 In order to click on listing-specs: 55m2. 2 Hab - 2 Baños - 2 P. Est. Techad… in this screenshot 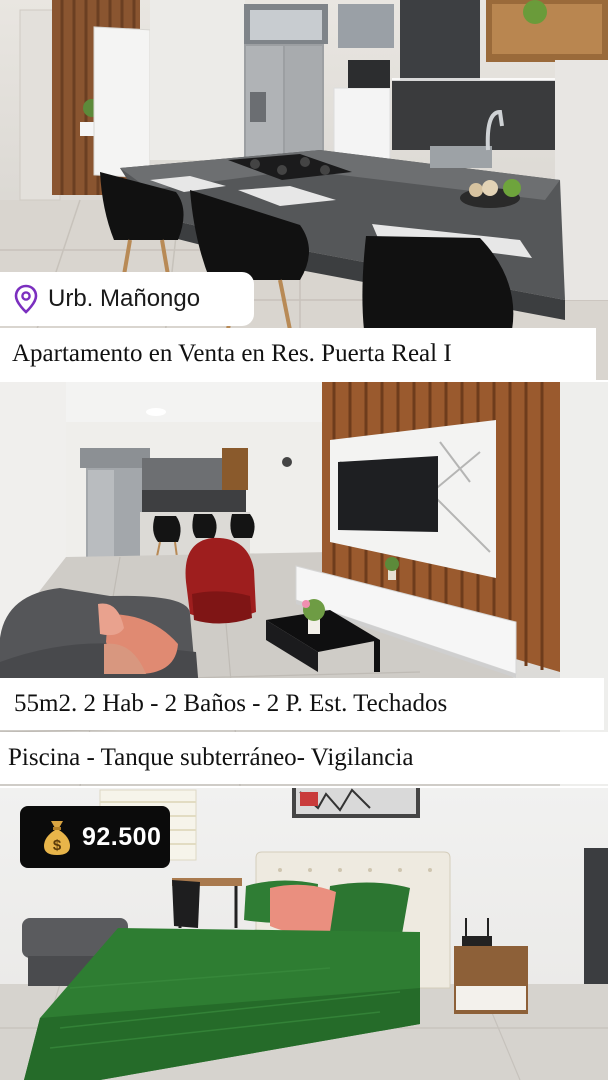, I will do `click(302, 704)`.